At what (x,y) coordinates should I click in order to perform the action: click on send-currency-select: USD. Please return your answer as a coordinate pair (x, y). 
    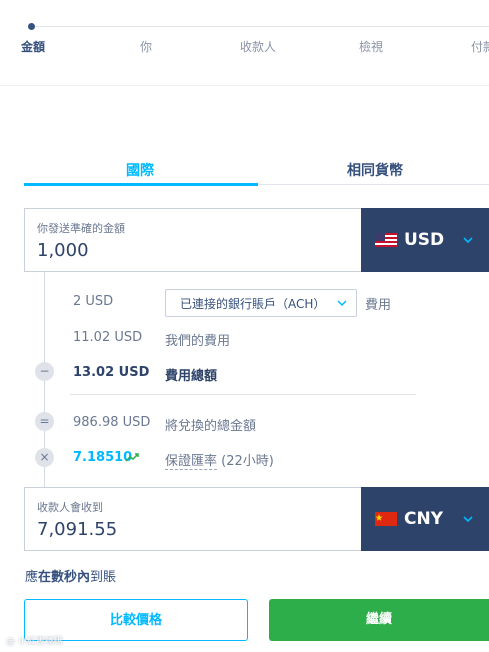
    Looking at the image, I should click on (425, 240).